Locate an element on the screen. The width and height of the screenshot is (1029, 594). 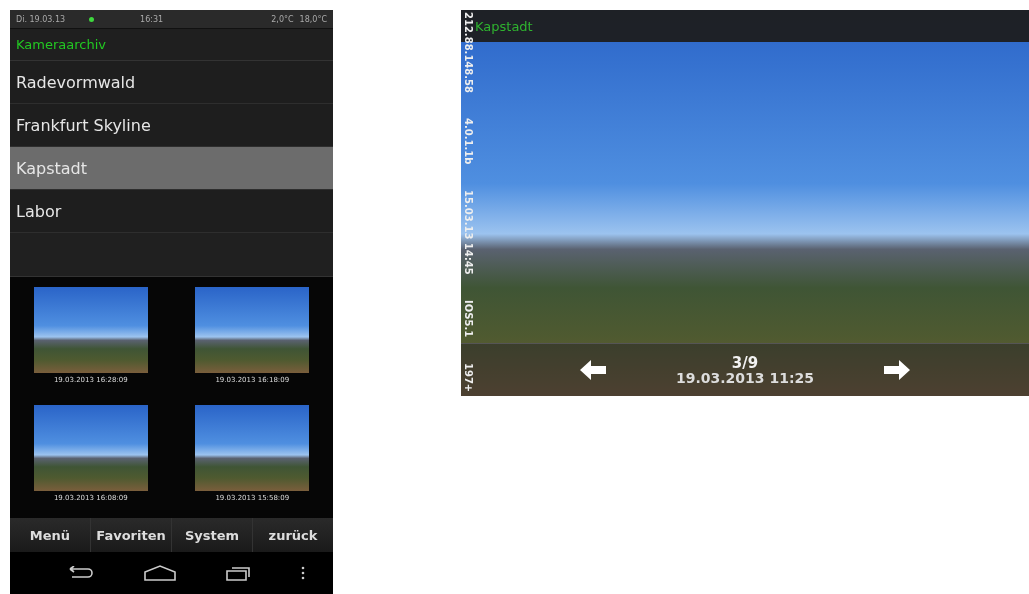
date-text: Di. 19.03.13 is located at coordinates (41, 19).